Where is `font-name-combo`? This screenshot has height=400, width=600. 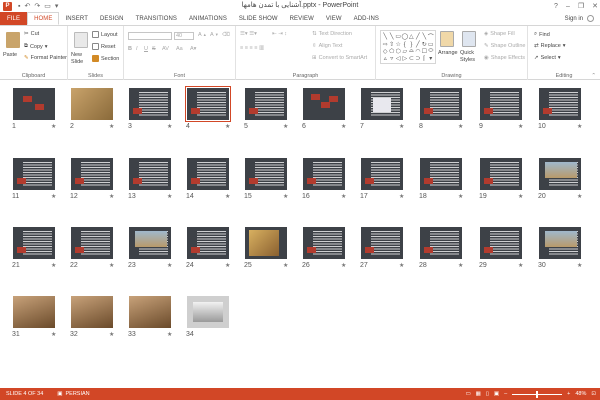
font-name-combo is located at coordinates (150, 36).